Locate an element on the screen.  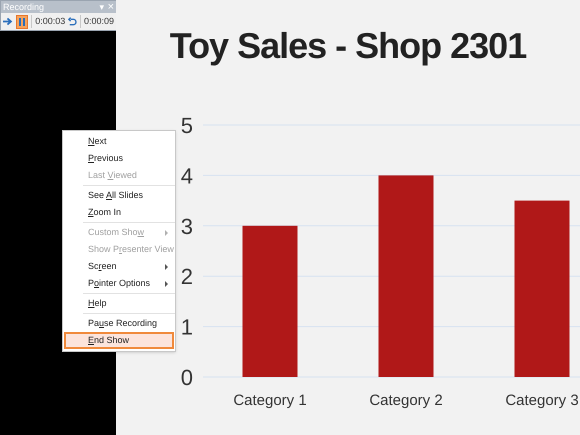
repeat-icon is located at coordinates (73, 21).